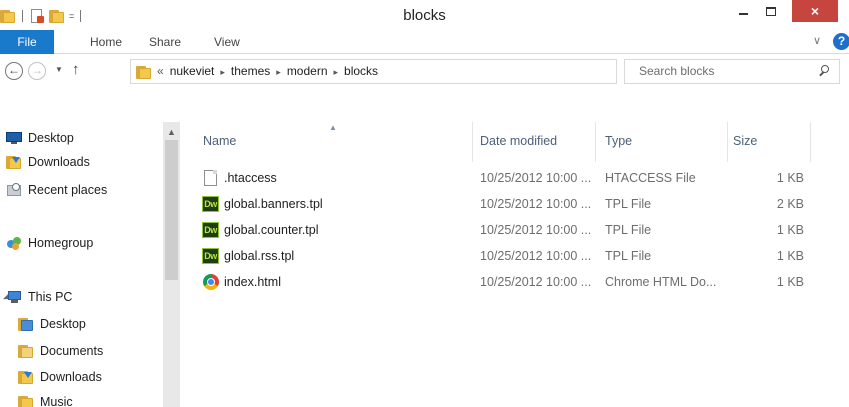 This screenshot has width=849, height=407. I want to click on nav-item-label: This PC, so click(50, 297).